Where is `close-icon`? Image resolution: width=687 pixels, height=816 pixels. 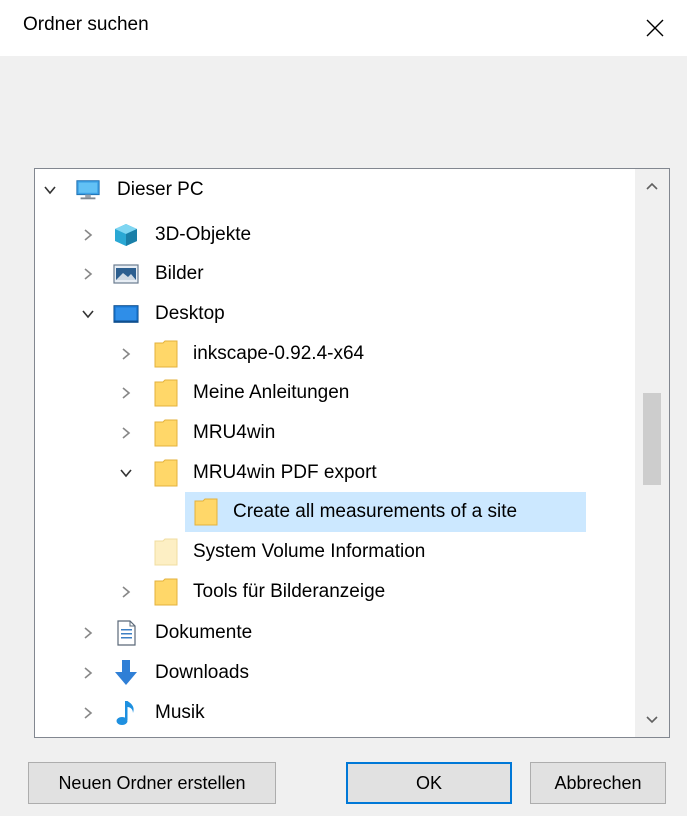 close-icon is located at coordinates (655, 28).